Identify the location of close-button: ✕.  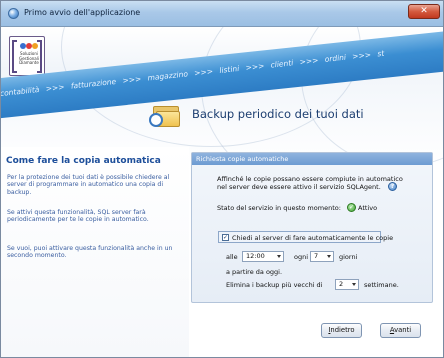
(424, 11).